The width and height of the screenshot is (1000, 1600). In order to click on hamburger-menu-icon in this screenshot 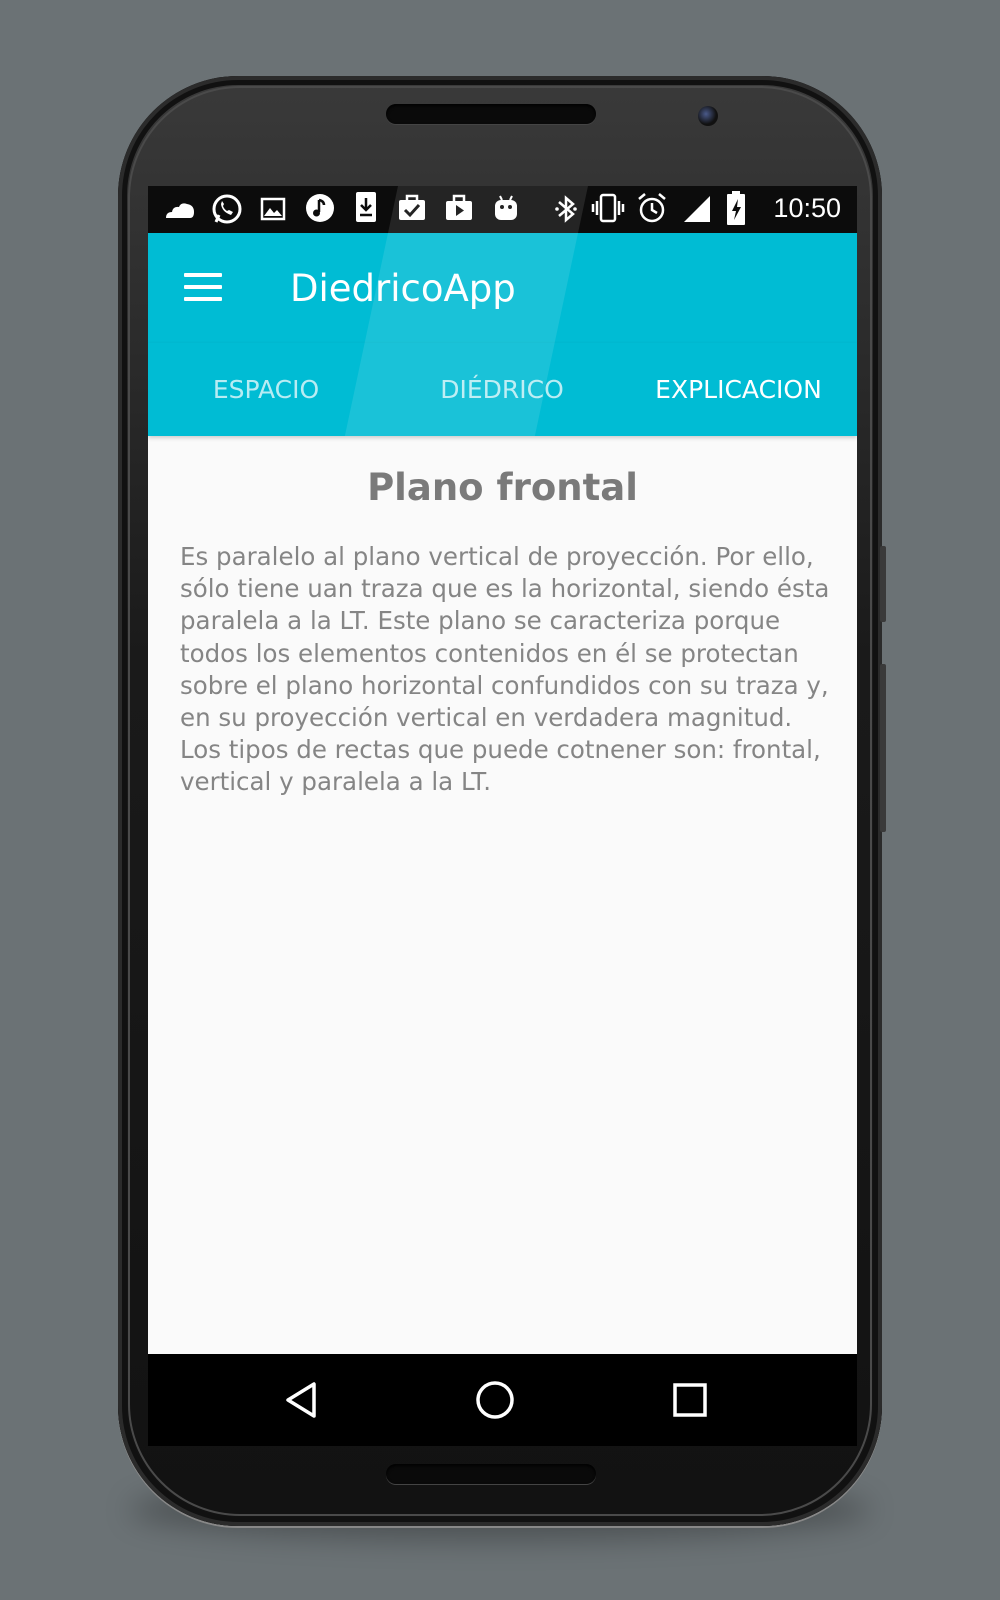, I will do `click(203, 288)`.